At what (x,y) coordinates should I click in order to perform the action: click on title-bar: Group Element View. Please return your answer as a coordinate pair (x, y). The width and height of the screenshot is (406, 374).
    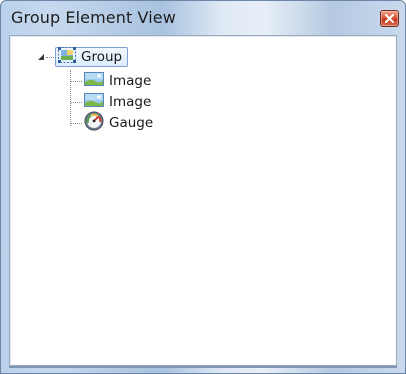
    Looking at the image, I should click on (203, 18).